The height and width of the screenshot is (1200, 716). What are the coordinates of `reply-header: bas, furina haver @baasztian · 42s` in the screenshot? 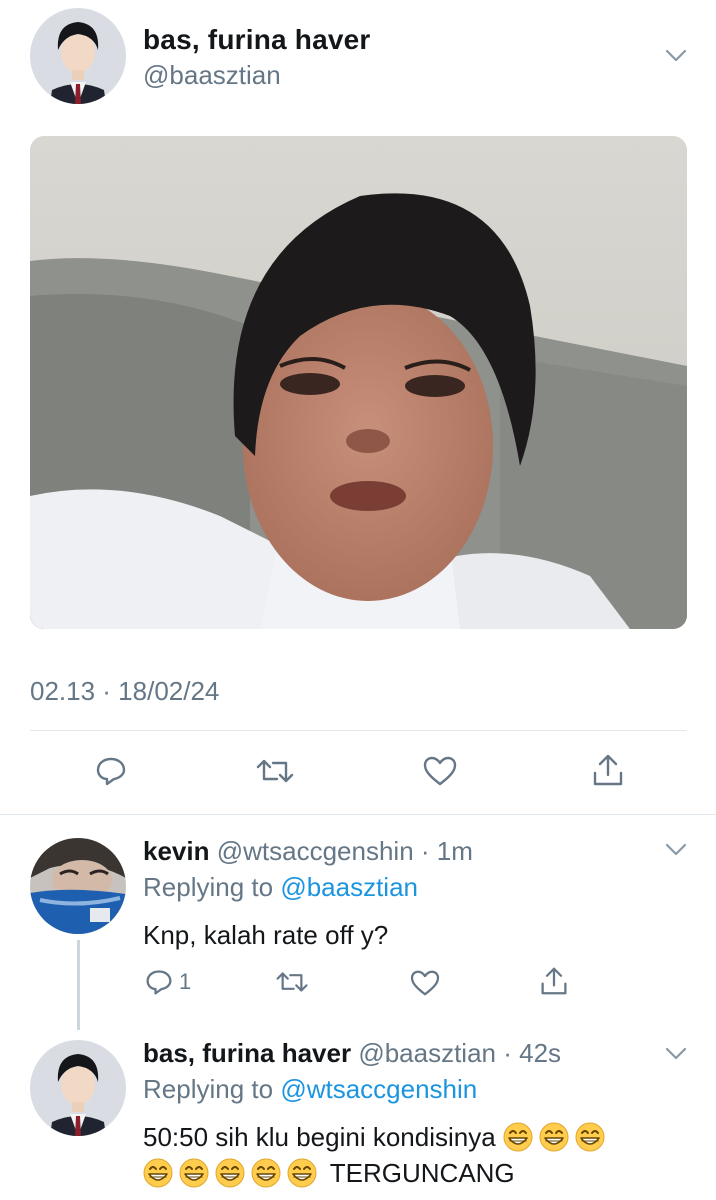 It's located at (352, 1053).